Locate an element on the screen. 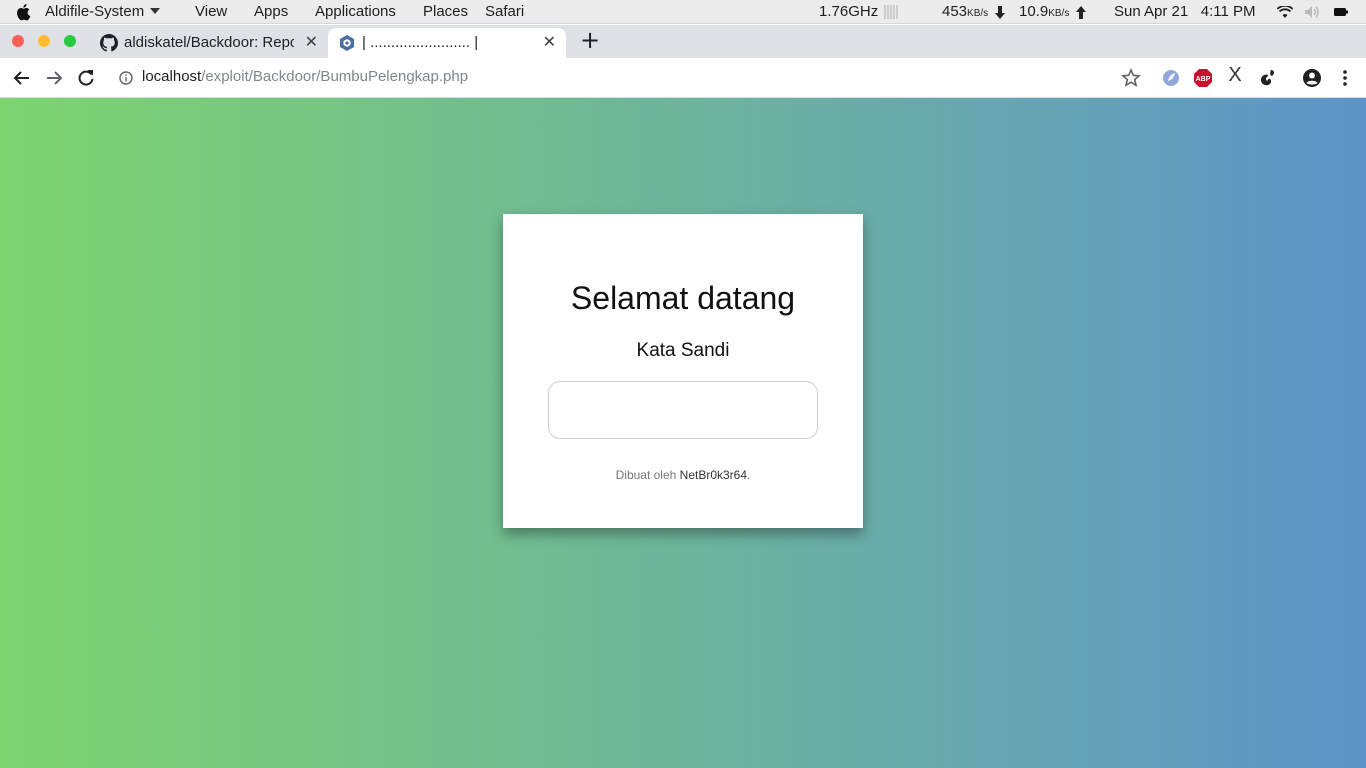 The image size is (1366, 768). download-arrow-icon is located at coordinates (1000, 12).